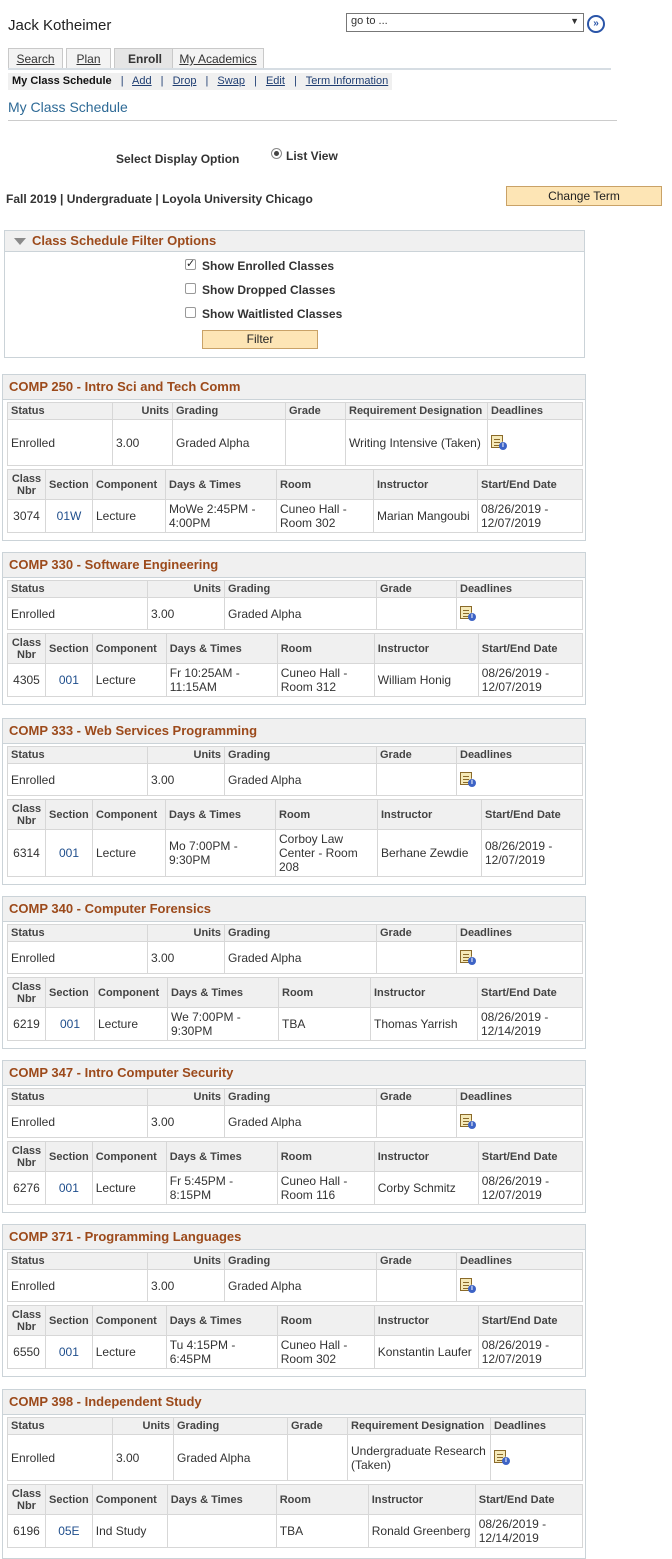  Describe the element at coordinates (260, 339) in the screenshot. I see `filter-button: Filter` at that location.